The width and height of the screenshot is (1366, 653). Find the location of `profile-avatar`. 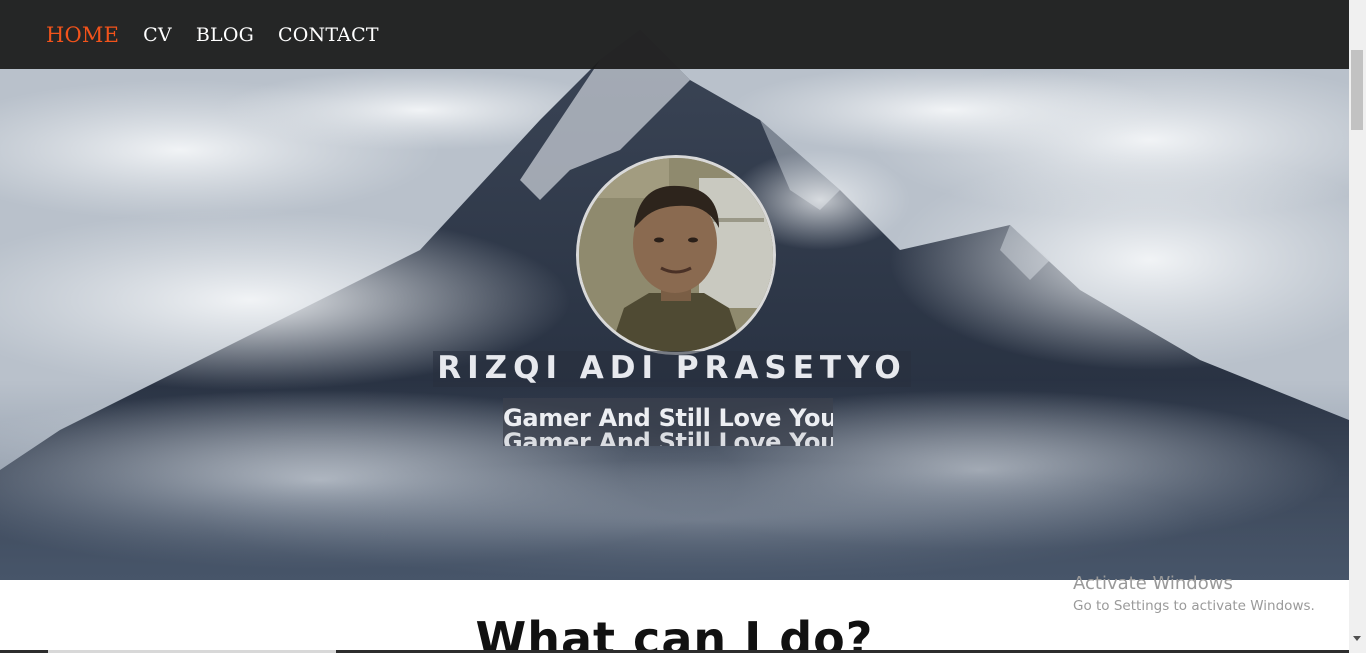

profile-avatar is located at coordinates (676, 255).